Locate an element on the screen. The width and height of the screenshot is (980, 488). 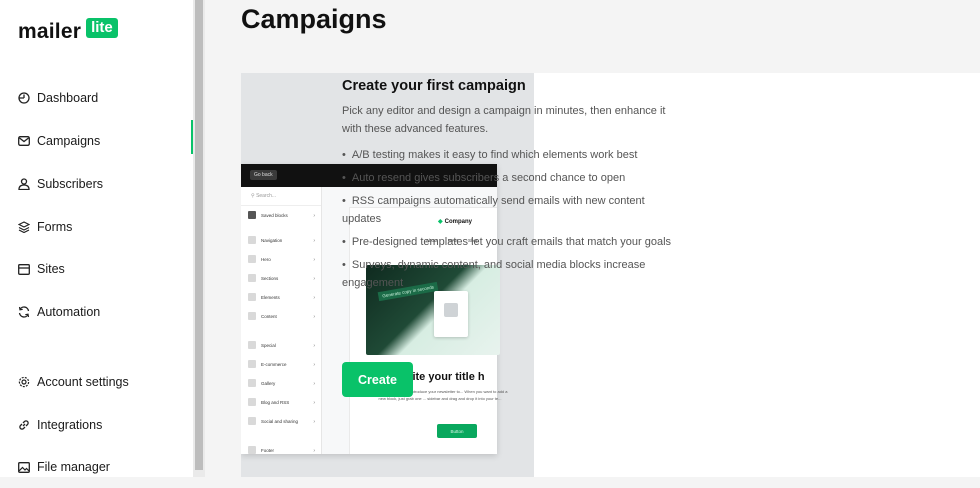
sidebar-item-label: Account settings is located at coordinates (83, 382).